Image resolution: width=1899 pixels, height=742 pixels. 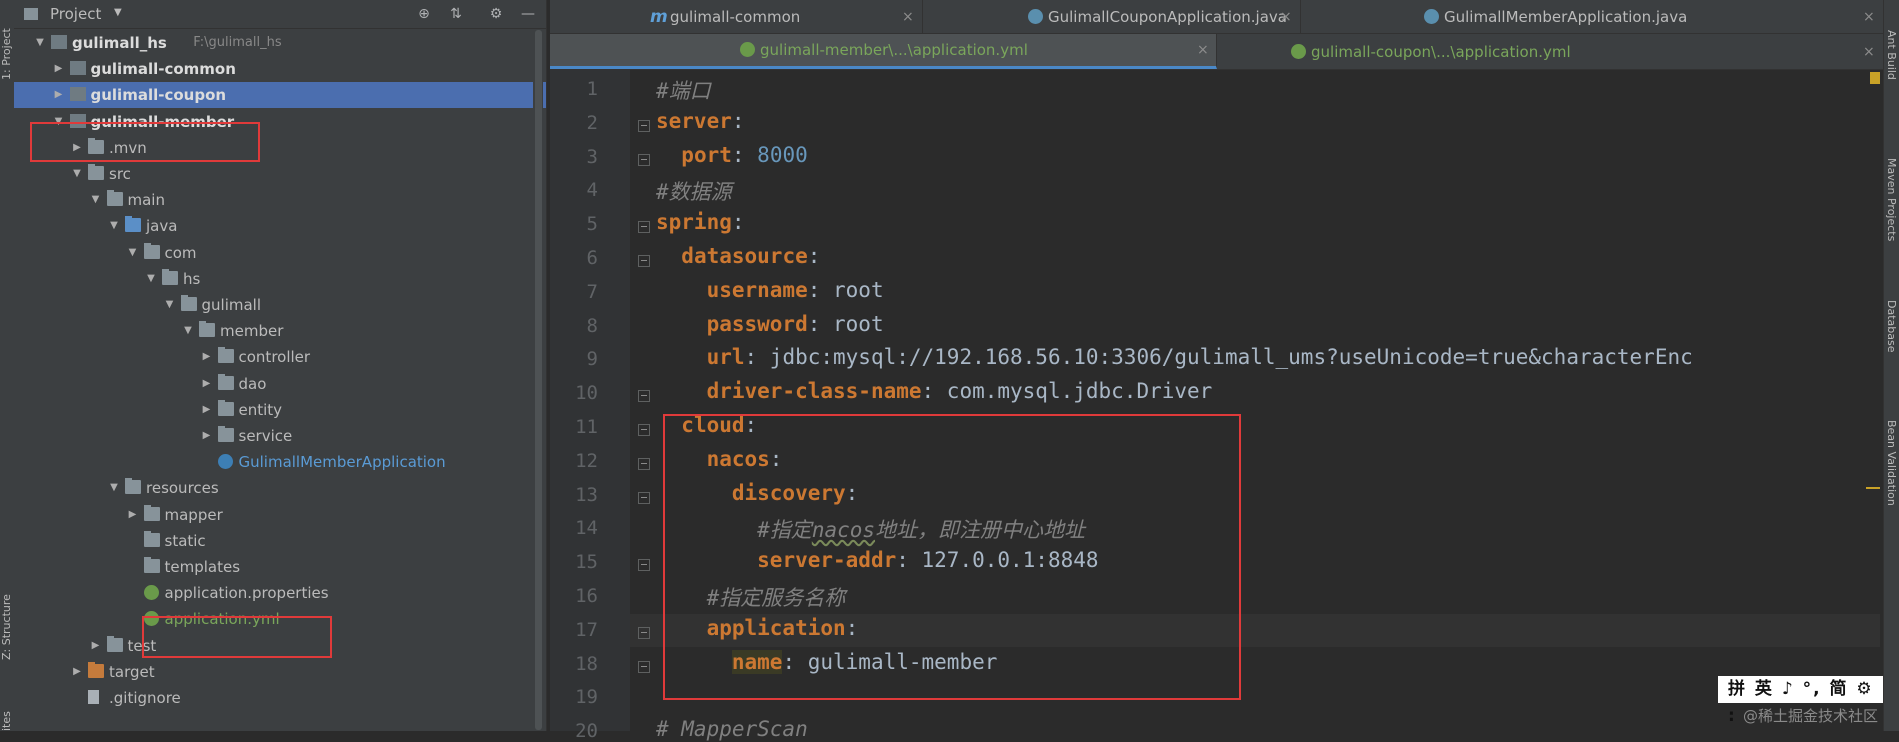 What do you see at coordinates (1891, 463) in the screenshot?
I see `bean-validation-tool-tab: Bean Validation` at bounding box center [1891, 463].